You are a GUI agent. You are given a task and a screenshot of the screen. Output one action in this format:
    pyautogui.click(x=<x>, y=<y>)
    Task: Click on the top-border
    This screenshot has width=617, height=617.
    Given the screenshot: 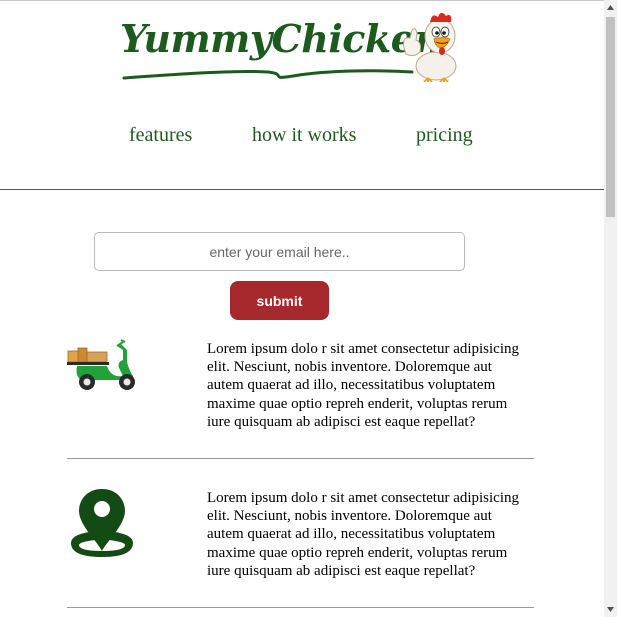 What is the action you would take?
    pyautogui.click(x=302, y=0)
    